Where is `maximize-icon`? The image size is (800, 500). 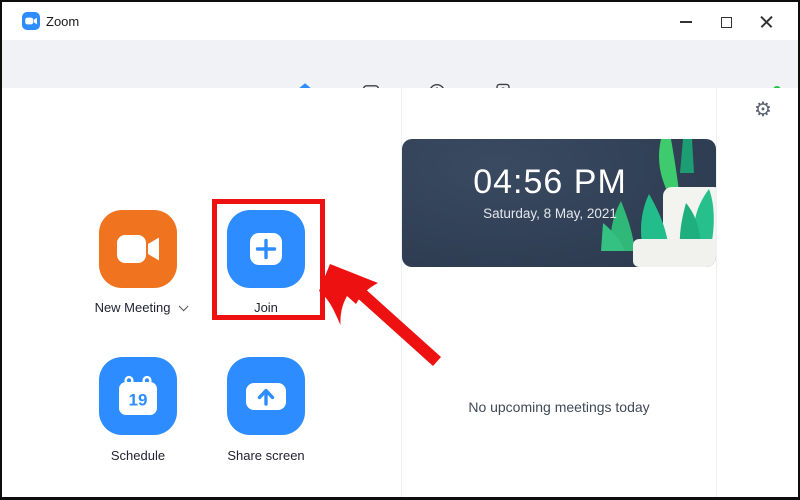
maximize-icon is located at coordinates (726, 22).